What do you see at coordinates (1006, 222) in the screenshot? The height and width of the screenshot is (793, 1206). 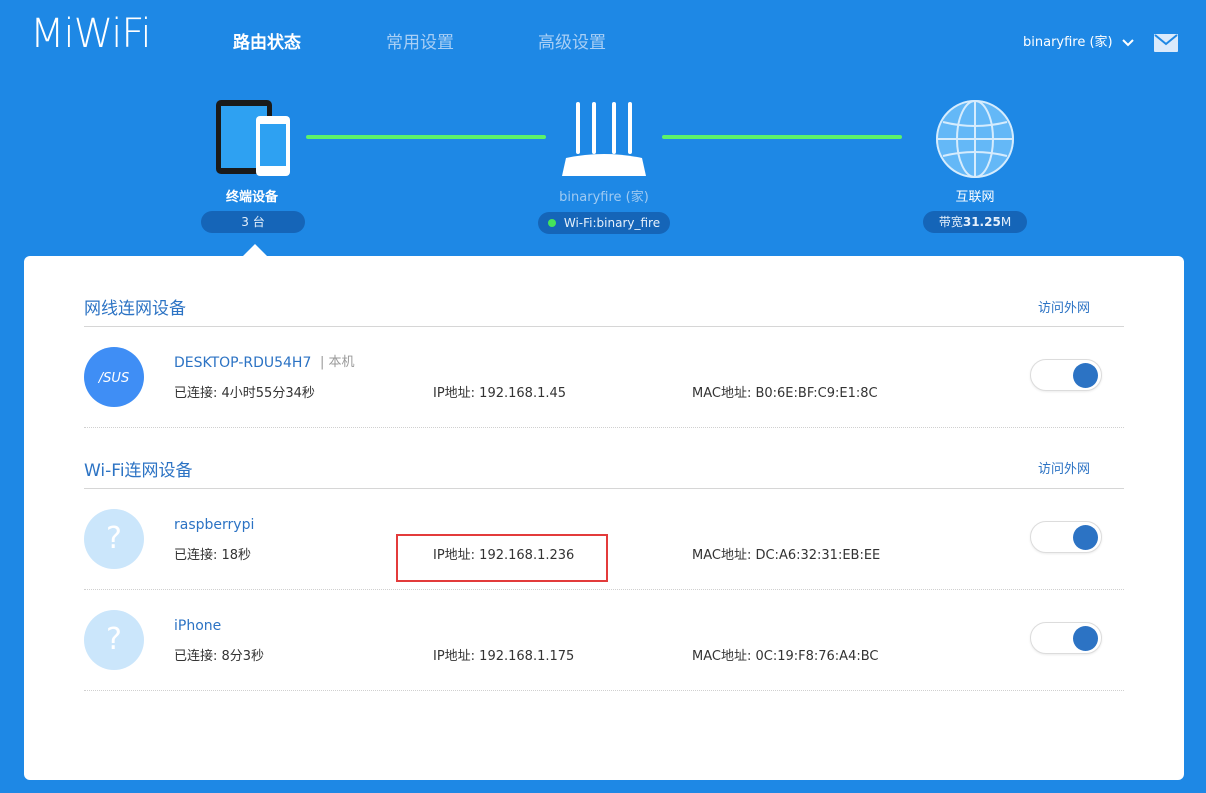 I see `bandwidth-unit: M` at bounding box center [1006, 222].